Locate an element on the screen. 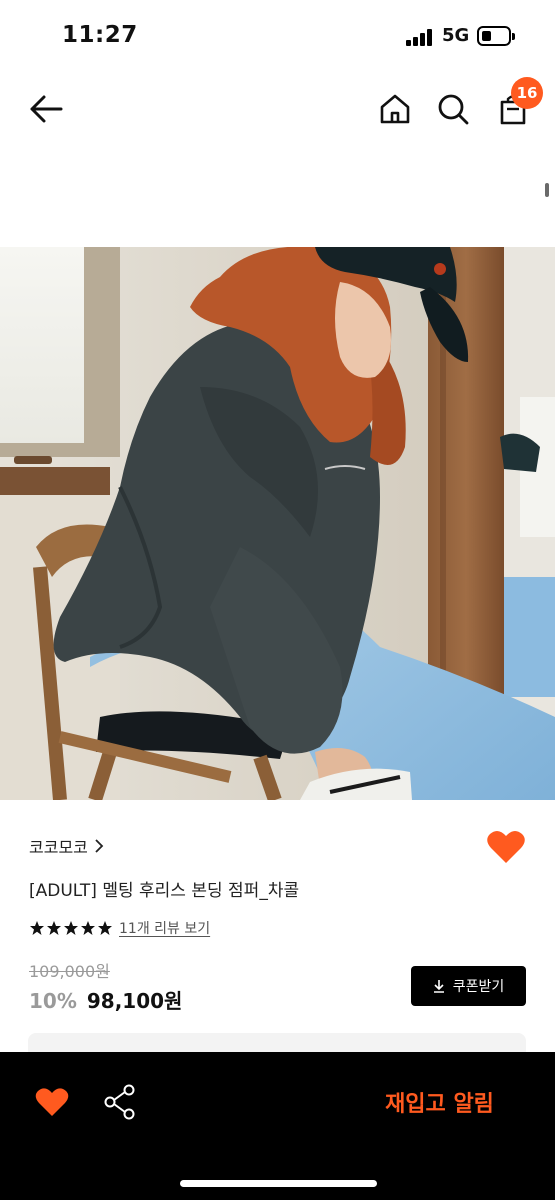 Image resolution: width=555 pixels, height=1200 pixels. search-icon is located at coordinates (453, 109).